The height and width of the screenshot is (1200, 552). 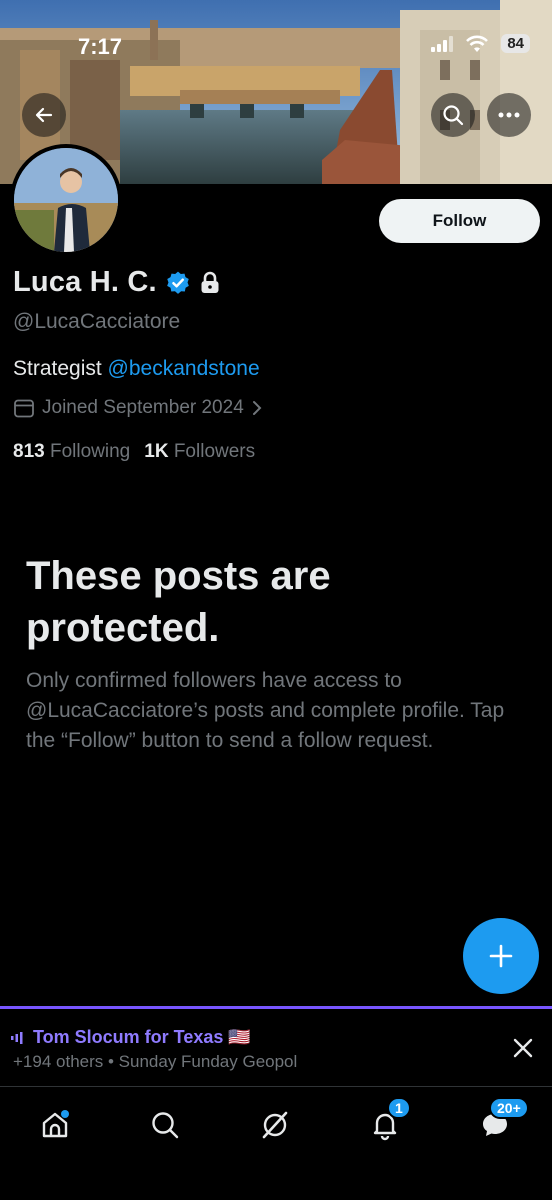 I want to click on display-name: Luca H. C., so click(x=85, y=282).